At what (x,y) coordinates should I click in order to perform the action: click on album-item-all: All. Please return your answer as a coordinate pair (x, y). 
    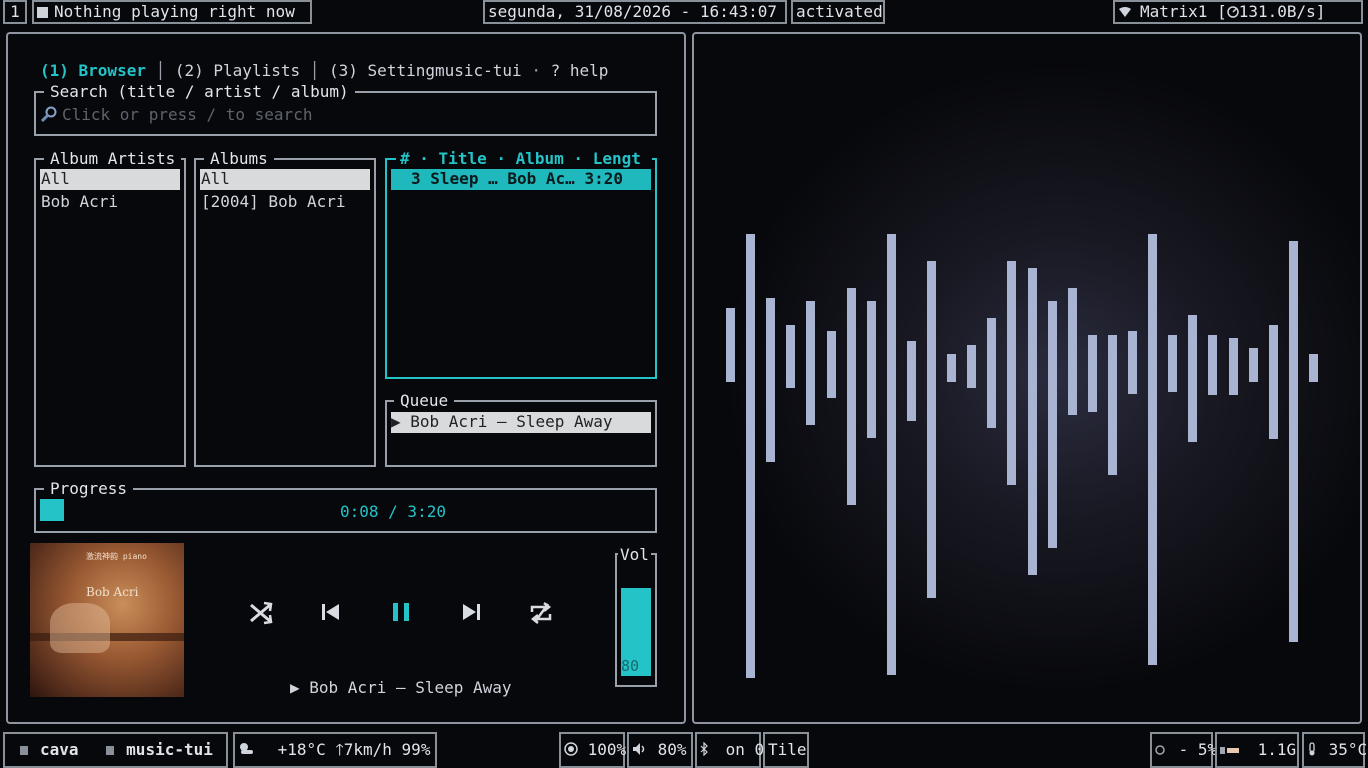
    Looking at the image, I should click on (285, 179).